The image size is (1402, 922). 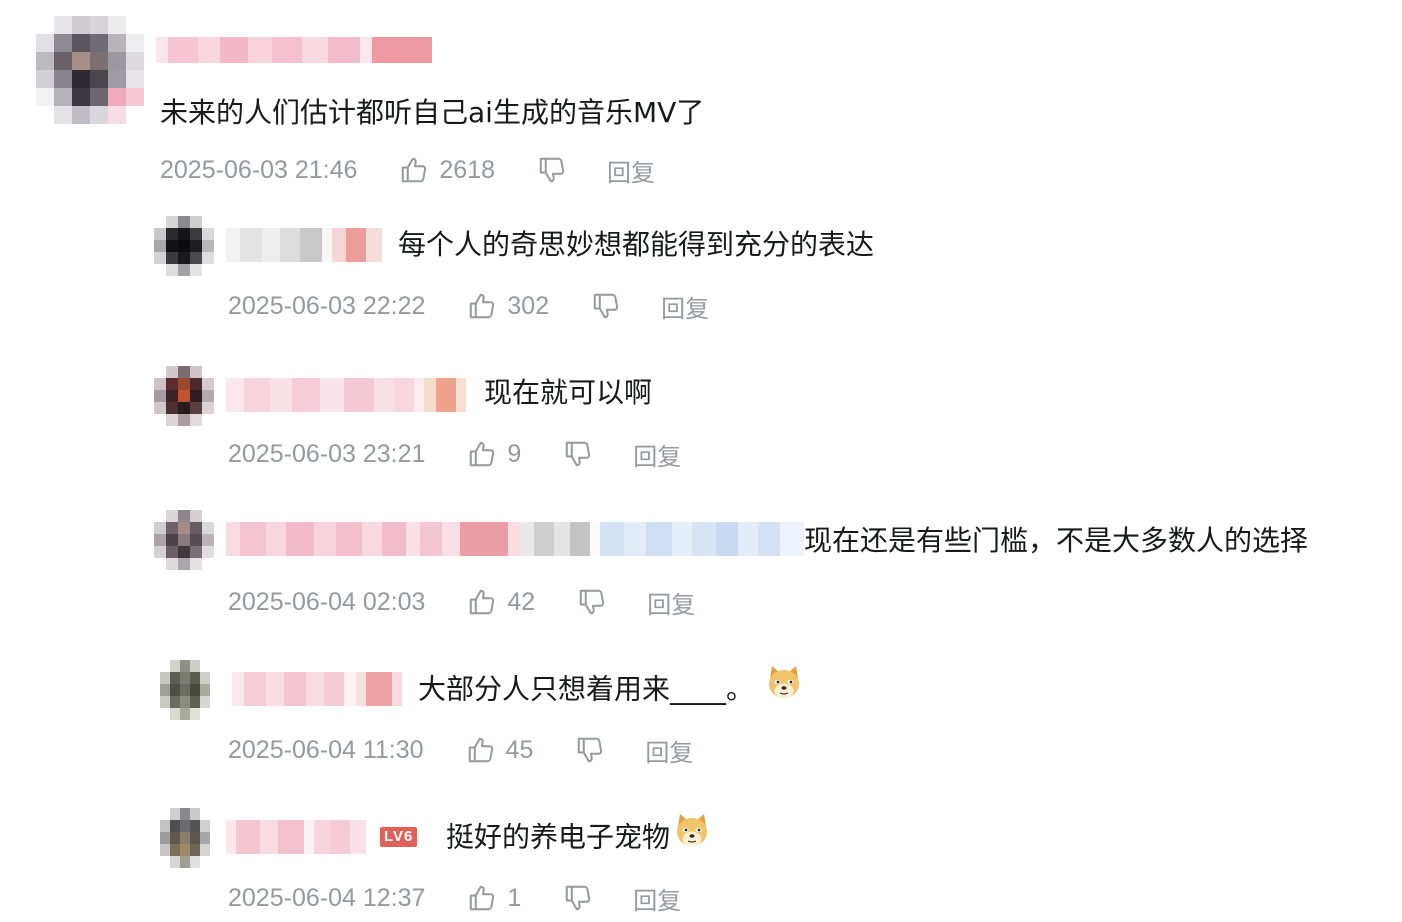 What do you see at coordinates (259, 169) in the screenshot?
I see `timestamp: 2025-06-03 21:46` at bounding box center [259, 169].